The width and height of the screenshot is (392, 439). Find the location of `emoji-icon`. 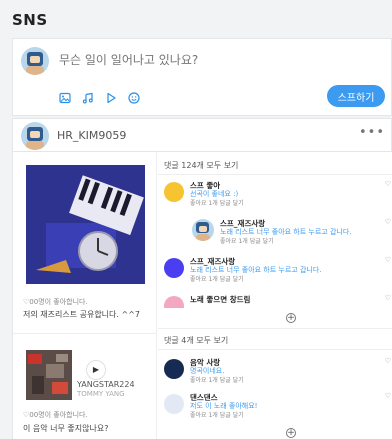

emoji-icon is located at coordinates (134, 98).